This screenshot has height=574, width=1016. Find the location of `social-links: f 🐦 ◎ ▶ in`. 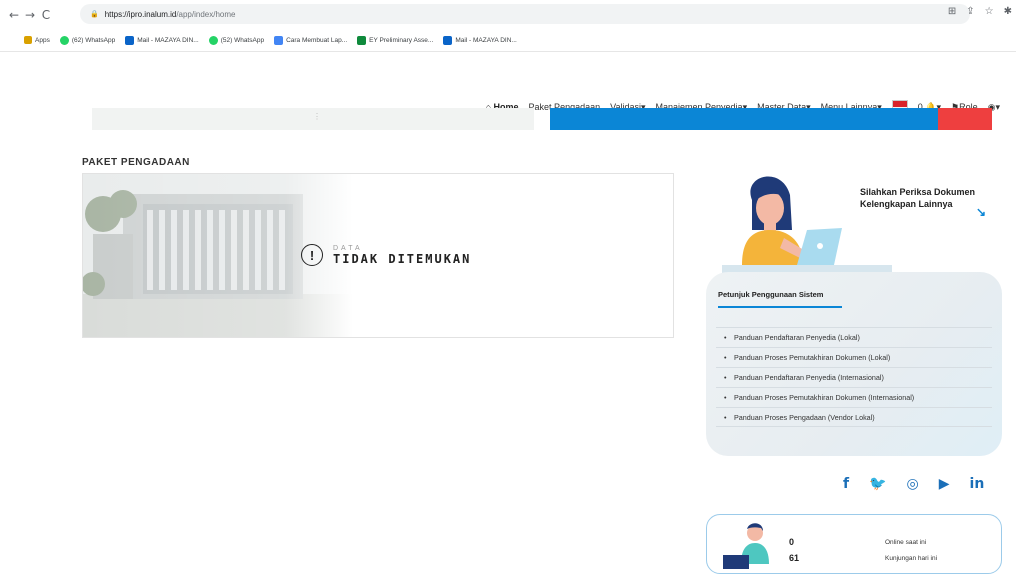

social-links: f 🐦 ◎ ▶ in is located at coordinates (913, 484).